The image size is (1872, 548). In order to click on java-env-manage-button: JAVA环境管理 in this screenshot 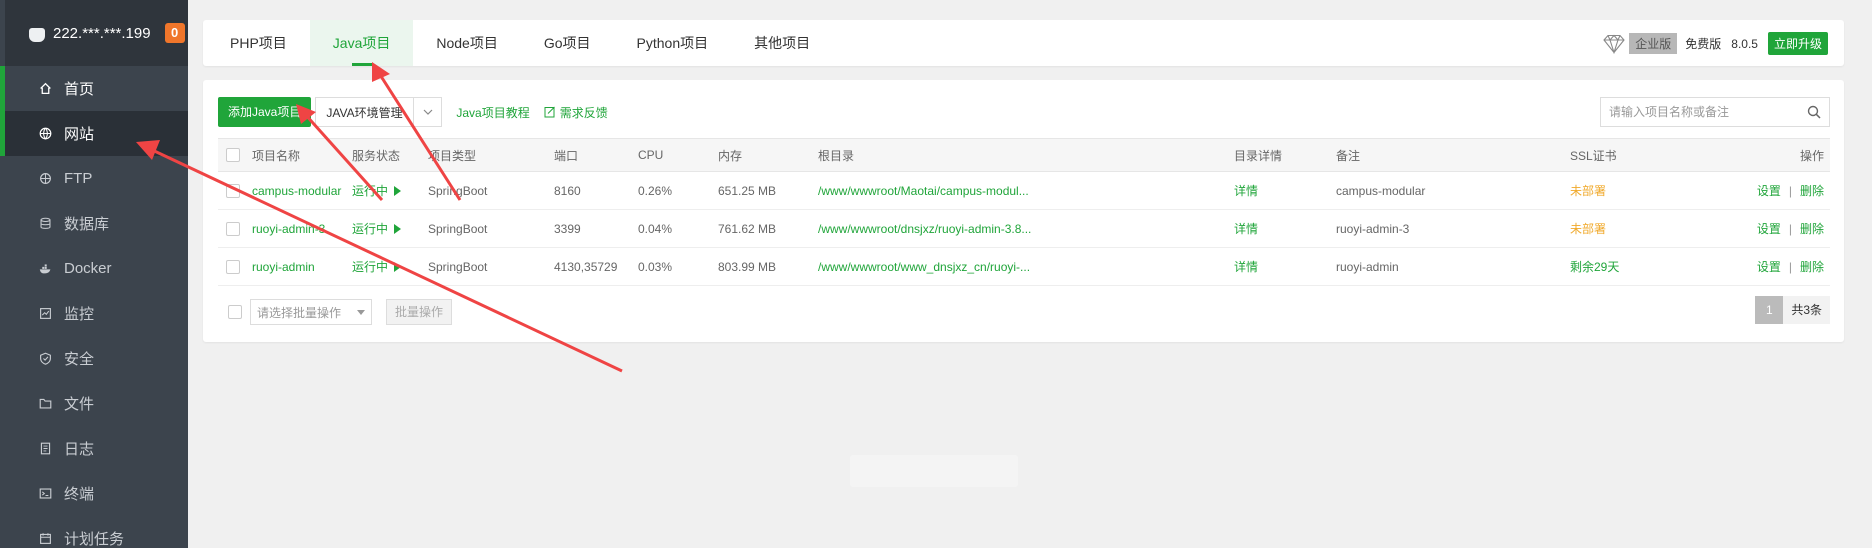, I will do `click(379, 112)`.